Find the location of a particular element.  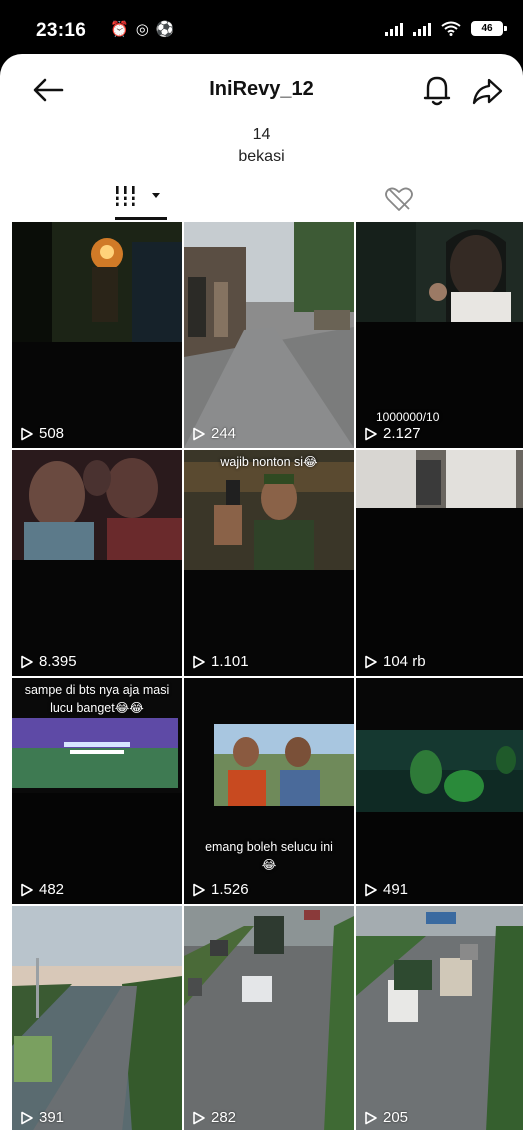

tab-videos-grid is located at coordinates (140, 200).